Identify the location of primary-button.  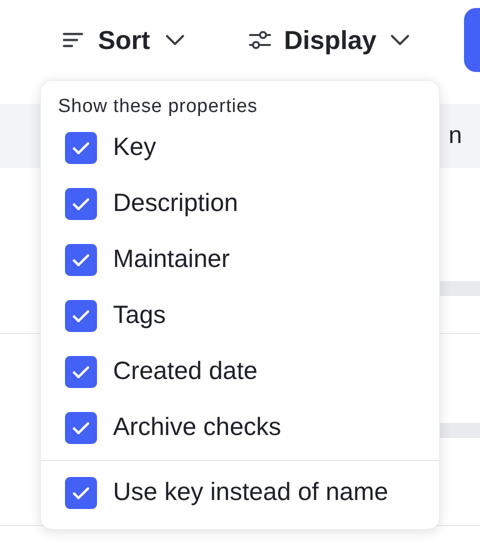
(472, 40).